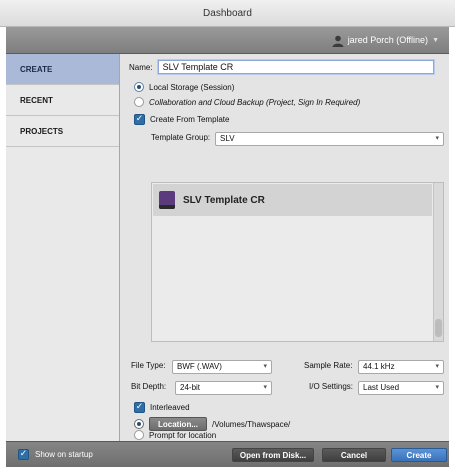 This screenshot has height=467, width=455. I want to click on window-title: Dashboard, so click(227, 13).